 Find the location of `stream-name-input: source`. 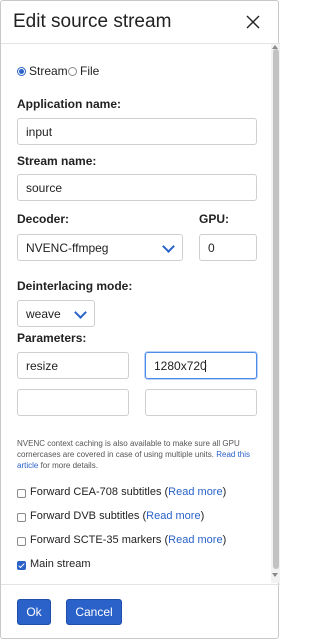

stream-name-input: source is located at coordinates (137, 187).